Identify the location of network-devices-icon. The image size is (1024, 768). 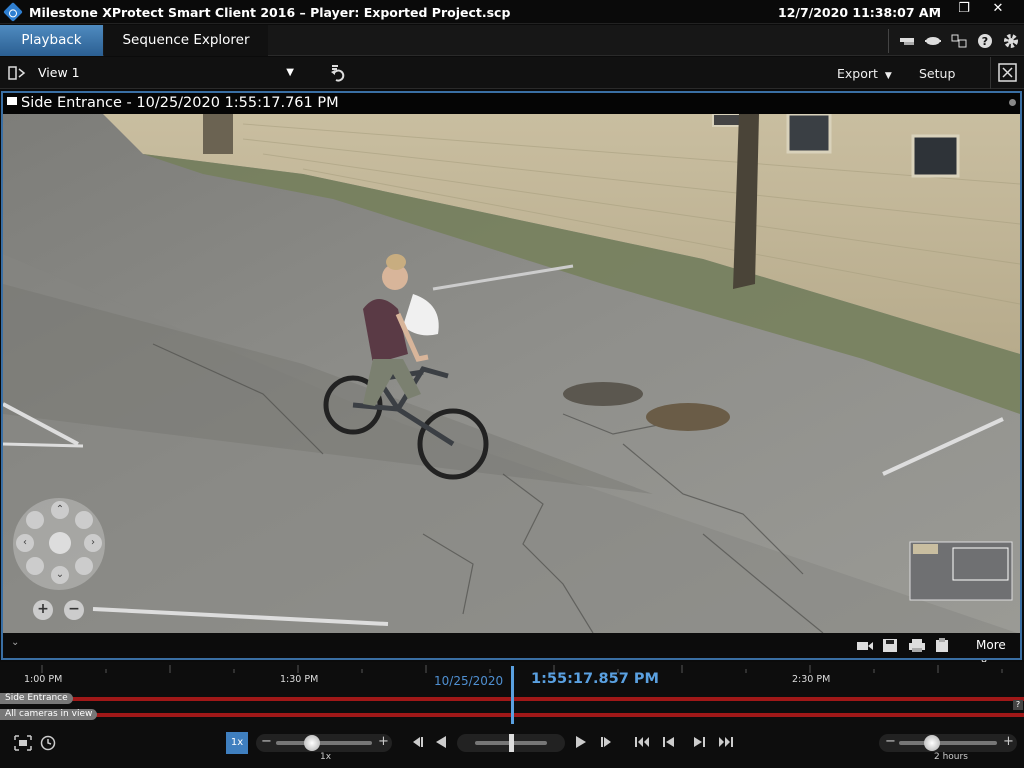
(907, 41).